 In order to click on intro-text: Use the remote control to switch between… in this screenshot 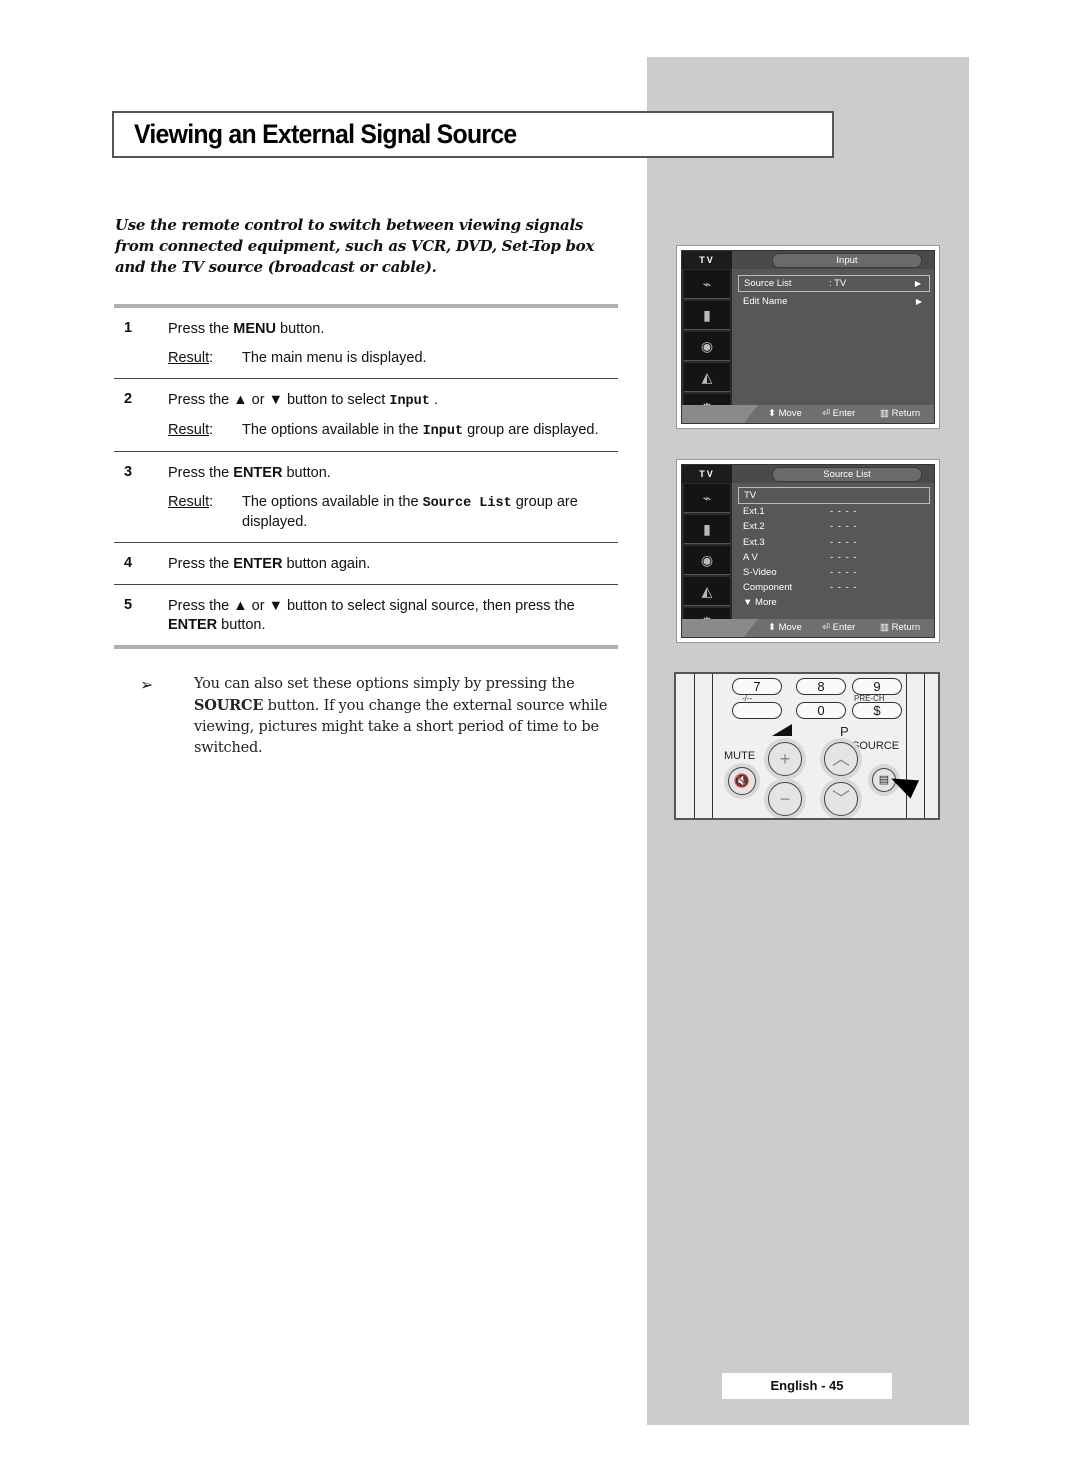, I will do `click(355, 246)`.